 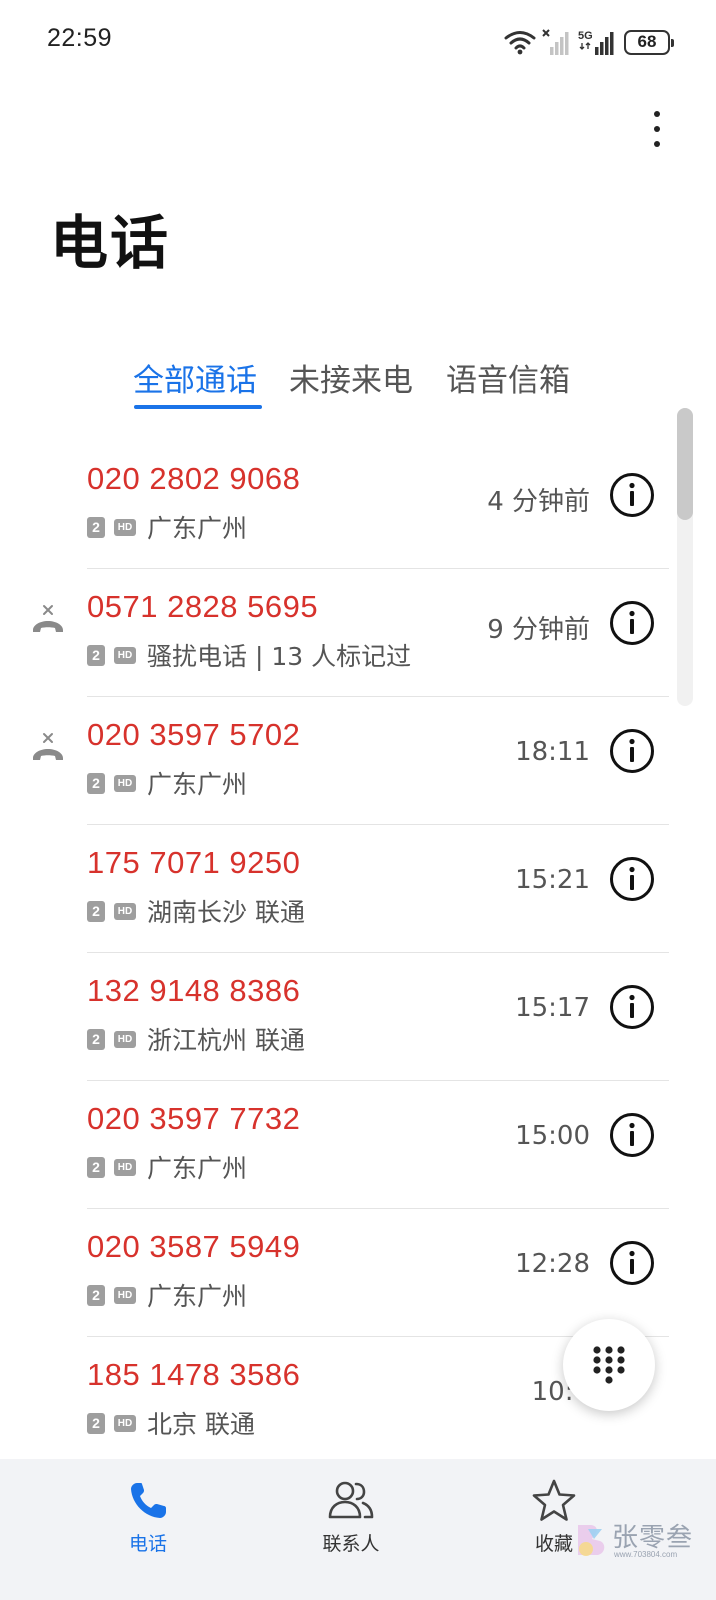 I want to click on call-time: 12:28, so click(x=552, y=1264).